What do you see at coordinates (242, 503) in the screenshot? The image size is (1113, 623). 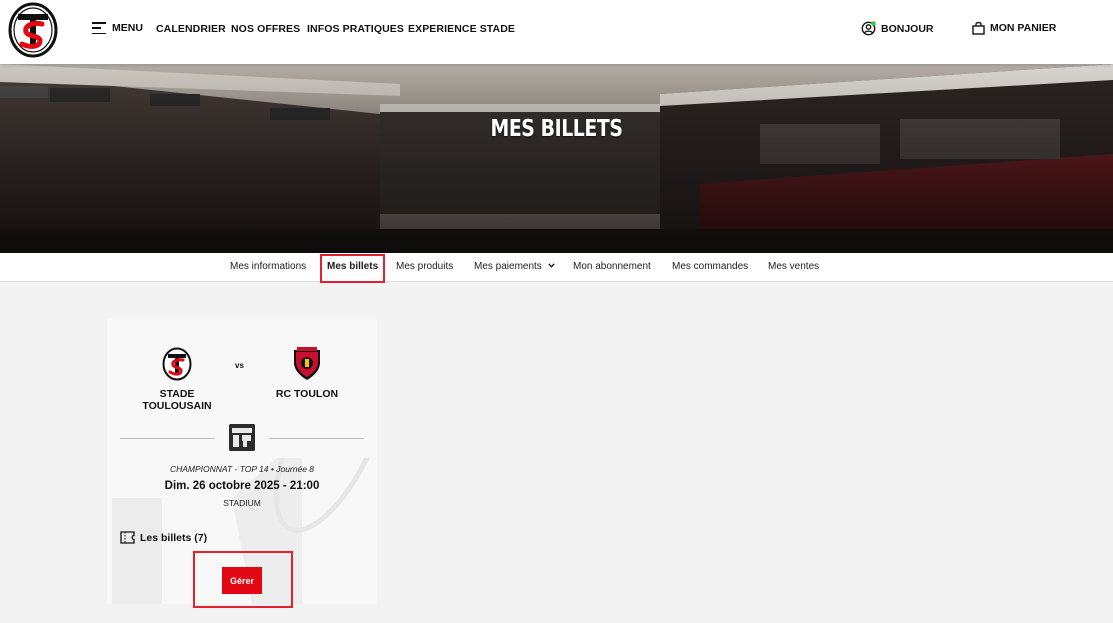 I see `match-venue: STADIUM` at bounding box center [242, 503].